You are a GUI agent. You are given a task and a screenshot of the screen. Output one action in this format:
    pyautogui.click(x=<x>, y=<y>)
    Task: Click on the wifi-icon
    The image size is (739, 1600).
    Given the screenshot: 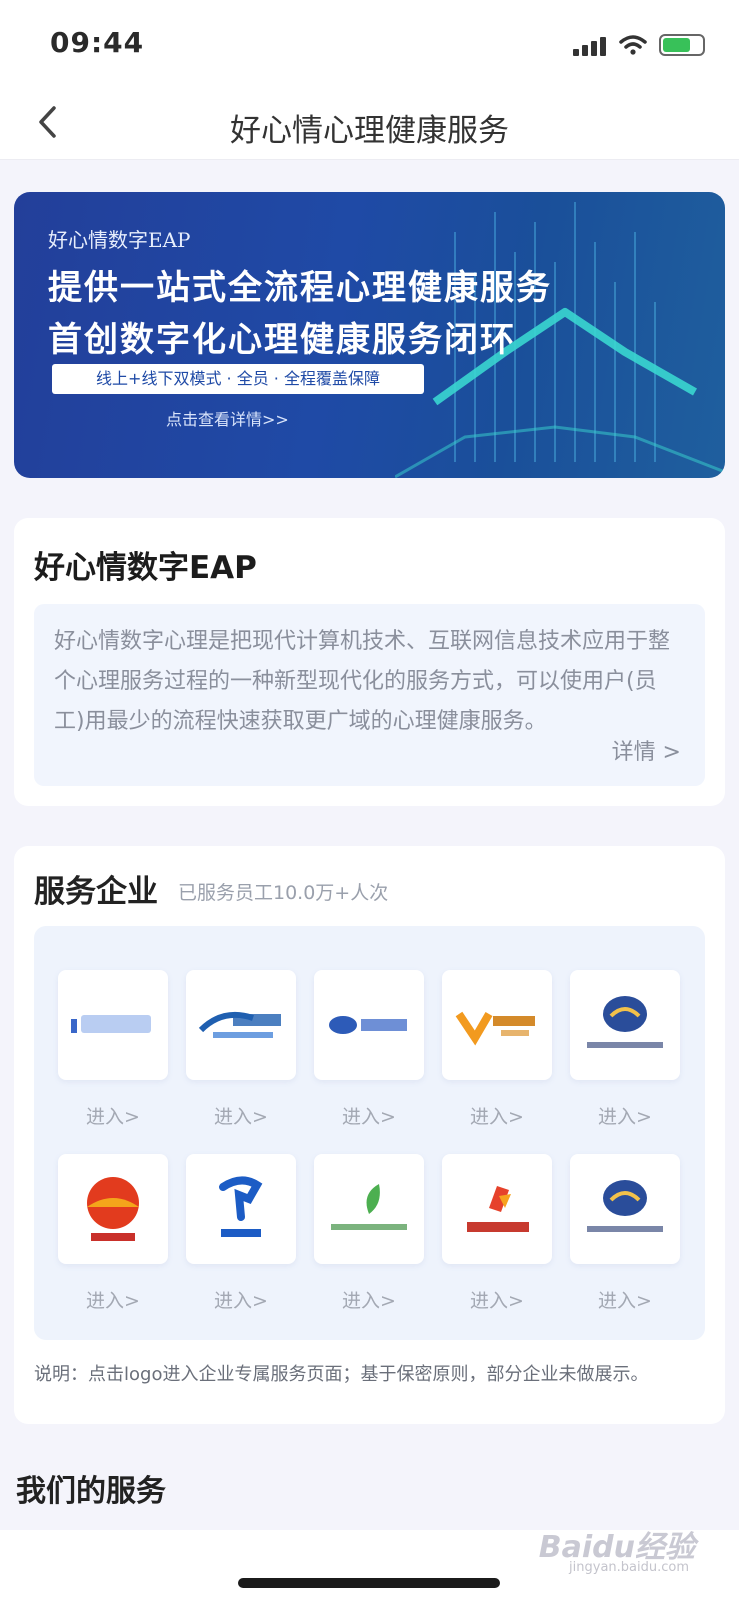 What is the action you would take?
    pyautogui.click(x=633, y=45)
    